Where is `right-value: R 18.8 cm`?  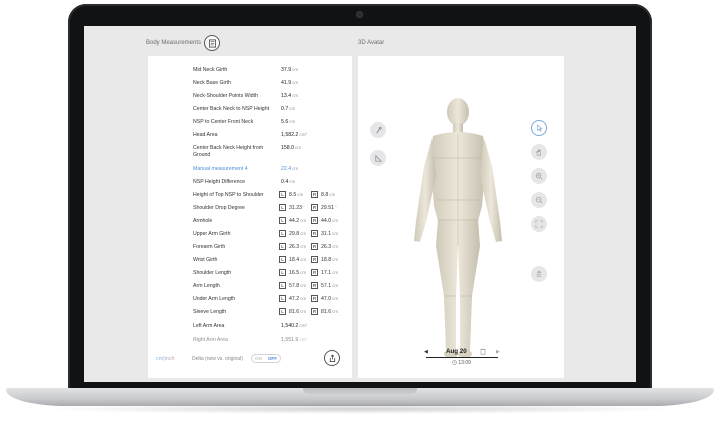
right-value: R 18.8 cm is located at coordinates (324, 259).